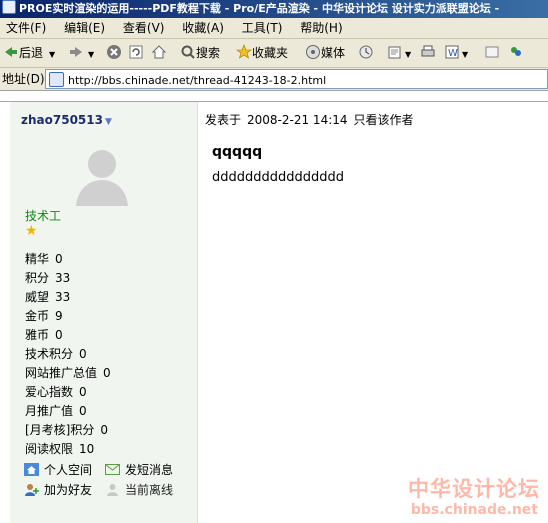  What do you see at coordinates (112, 469) in the screenshot?
I see `envelope-icon` at bounding box center [112, 469].